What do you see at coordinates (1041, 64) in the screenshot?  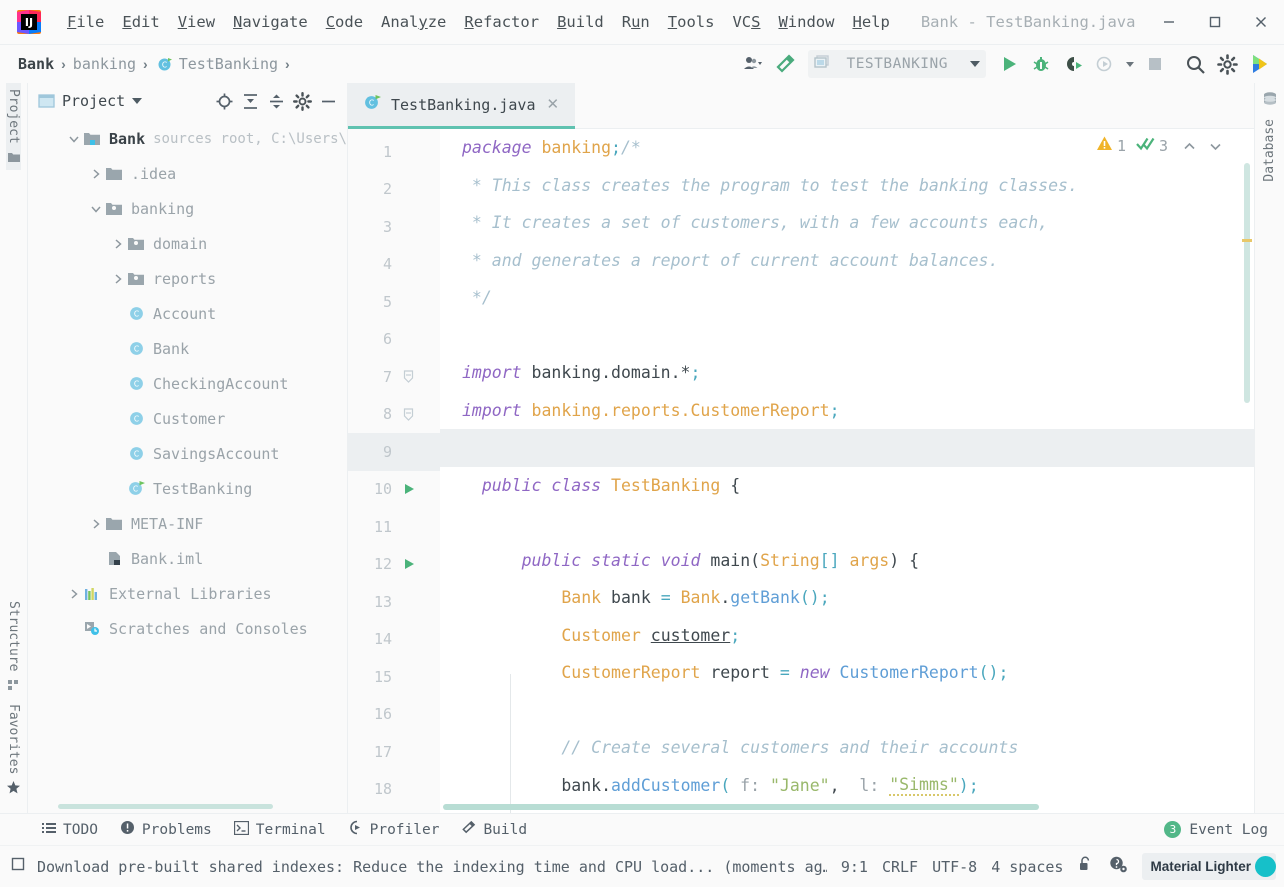 I see `debug-bug-icon` at bounding box center [1041, 64].